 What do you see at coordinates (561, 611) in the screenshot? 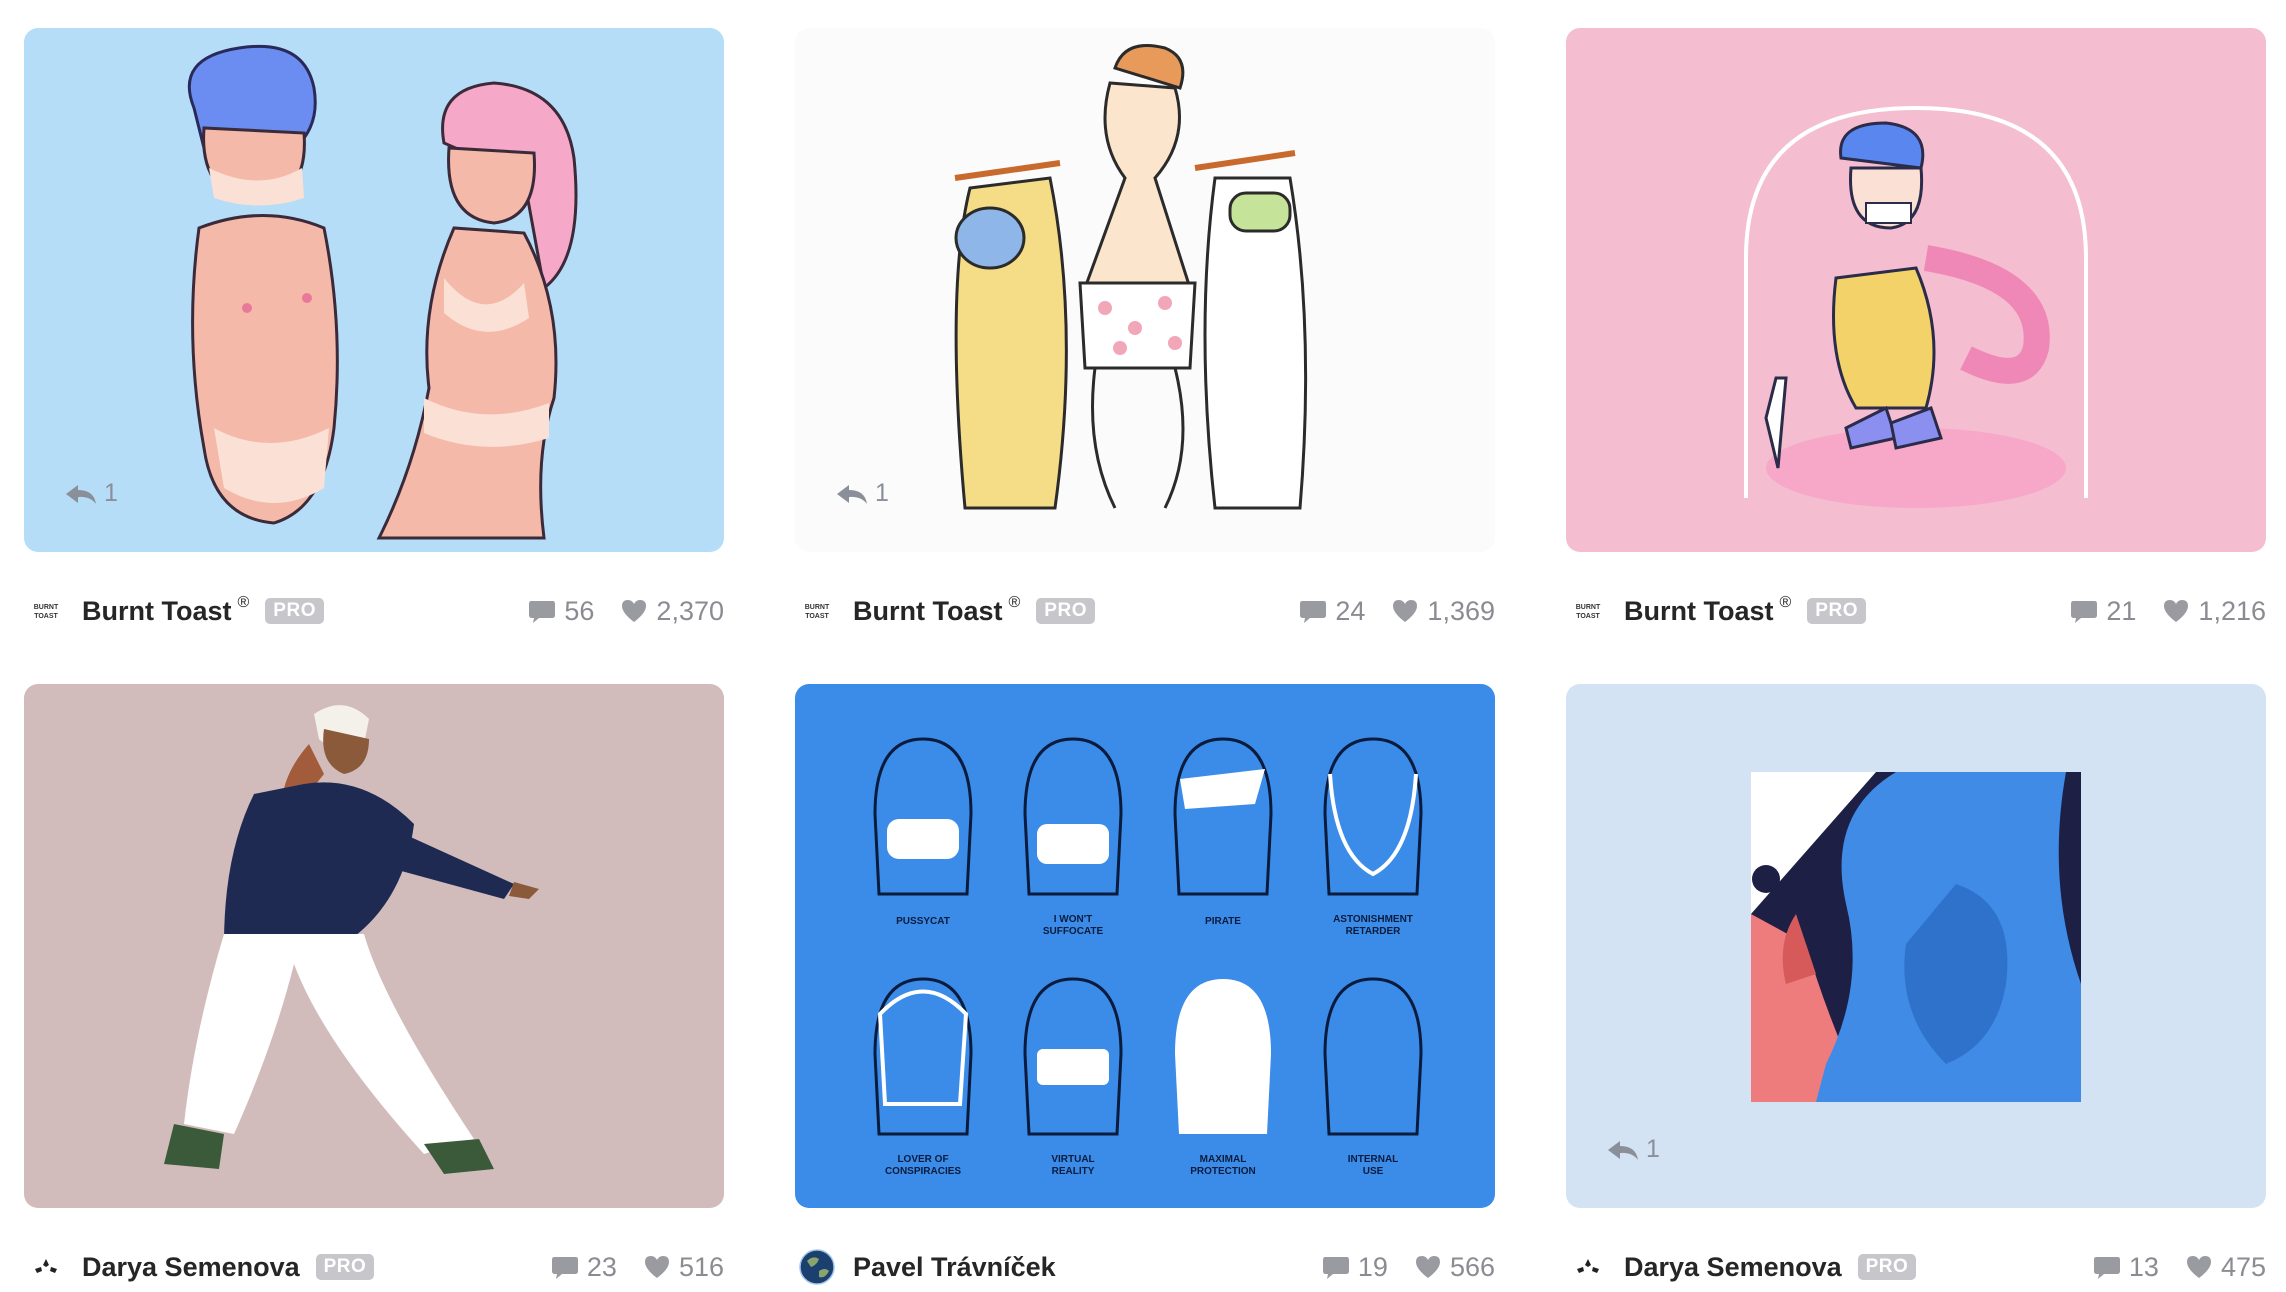
I see `comments-stat: 56` at bounding box center [561, 611].